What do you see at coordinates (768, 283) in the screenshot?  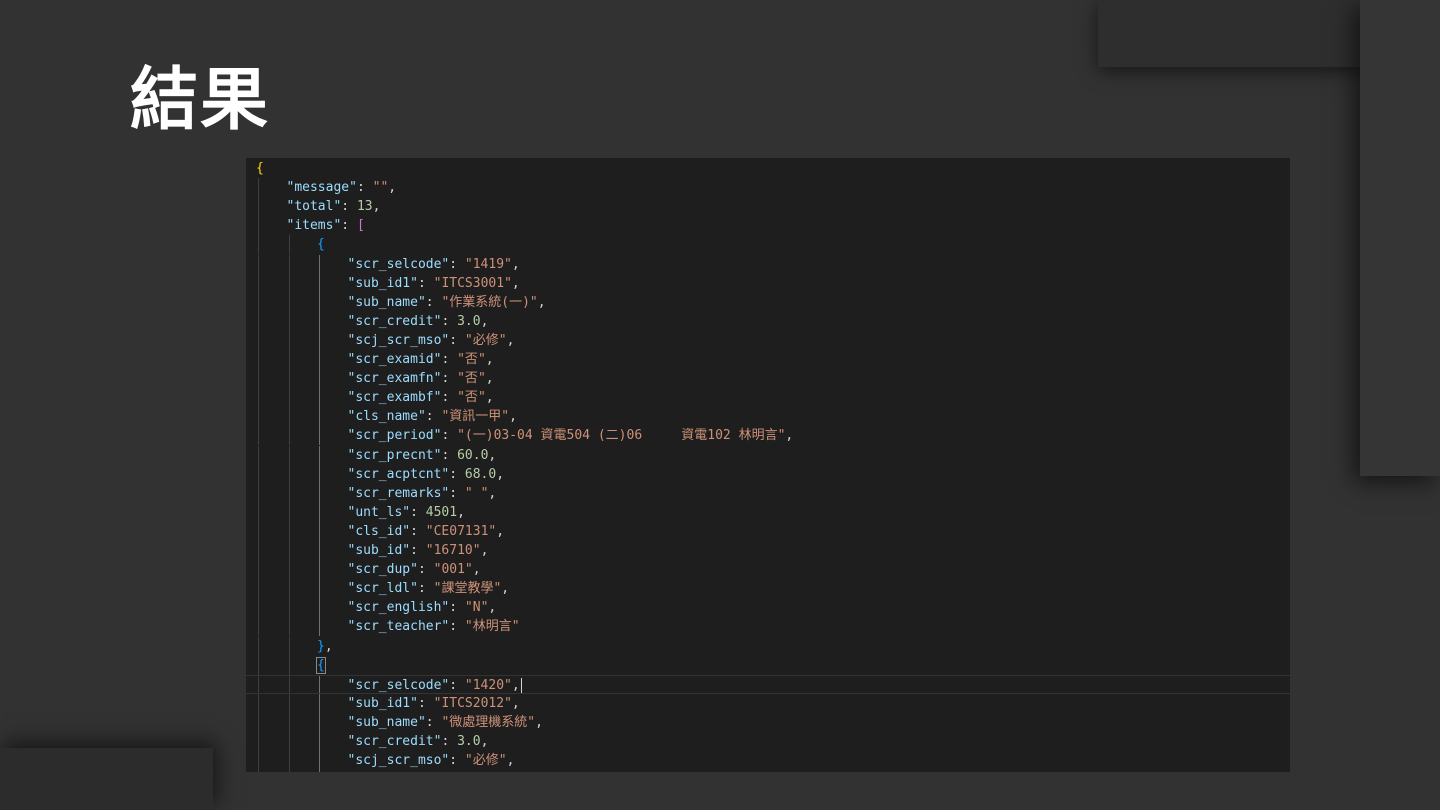 I see `code-line: "sub_id1": "ITCS3001",` at bounding box center [768, 283].